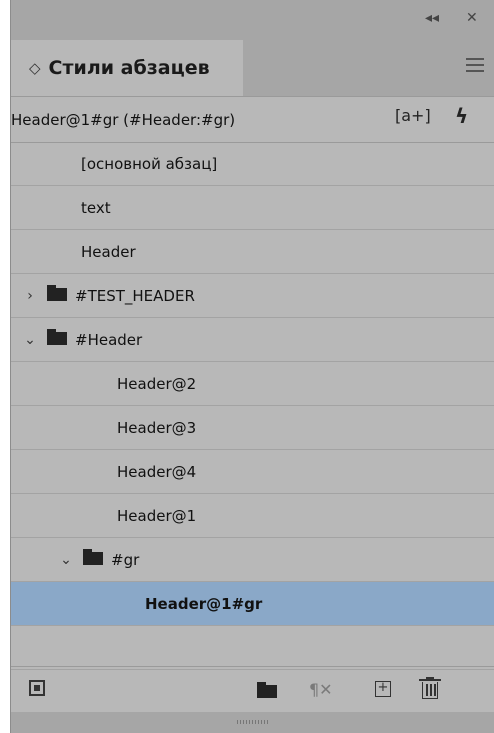  What do you see at coordinates (321, 689) in the screenshot?
I see `clear-overrides-icon: ¶✕` at bounding box center [321, 689].